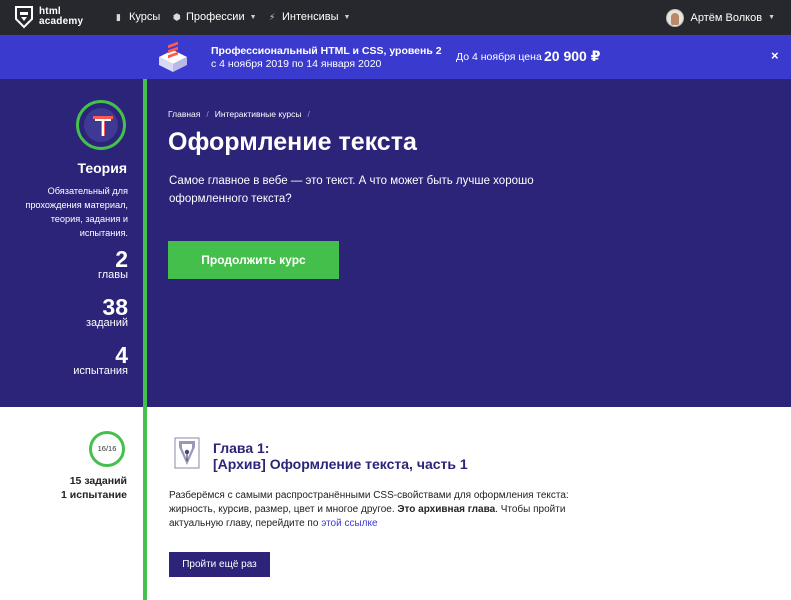 The width and height of the screenshot is (791, 600). I want to click on shield-logo-icon, so click(24, 17).